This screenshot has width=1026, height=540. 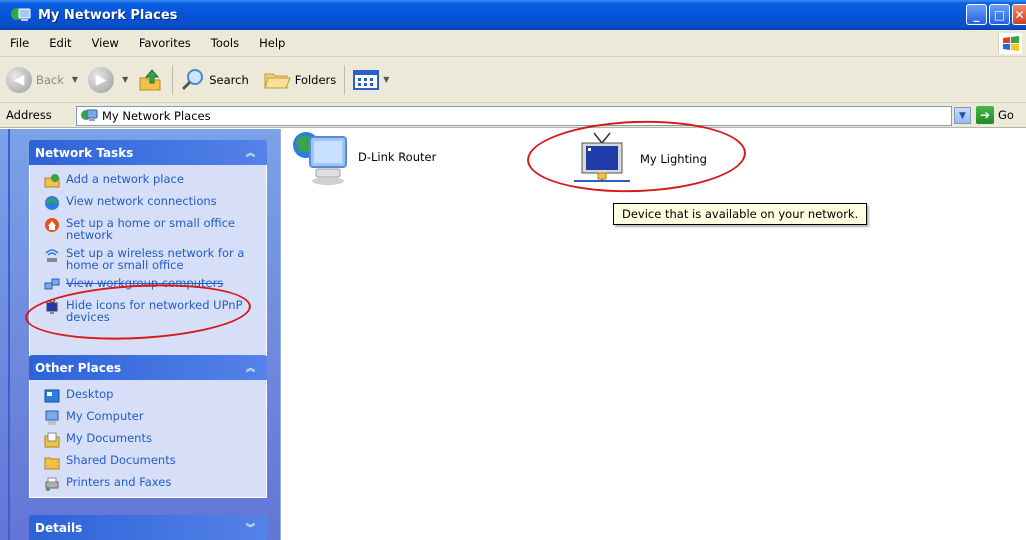 I want to click on menu-bar: File Edit View Favorites Tools Help, so click(x=513, y=43).